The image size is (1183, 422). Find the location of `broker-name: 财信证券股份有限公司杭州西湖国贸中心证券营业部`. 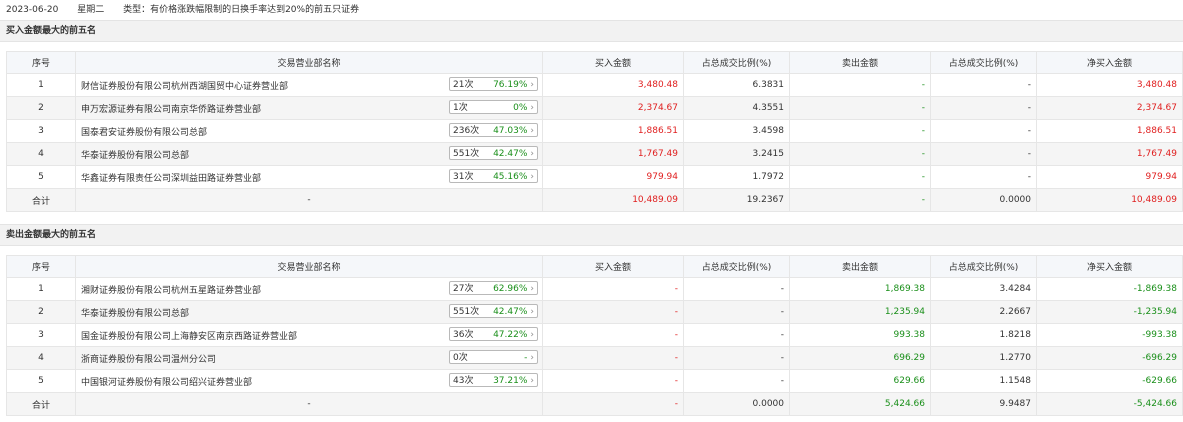

broker-name: 财信证券股份有限公司杭州西湖国贸中心证券营业部 is located at coordinates (184, 85).